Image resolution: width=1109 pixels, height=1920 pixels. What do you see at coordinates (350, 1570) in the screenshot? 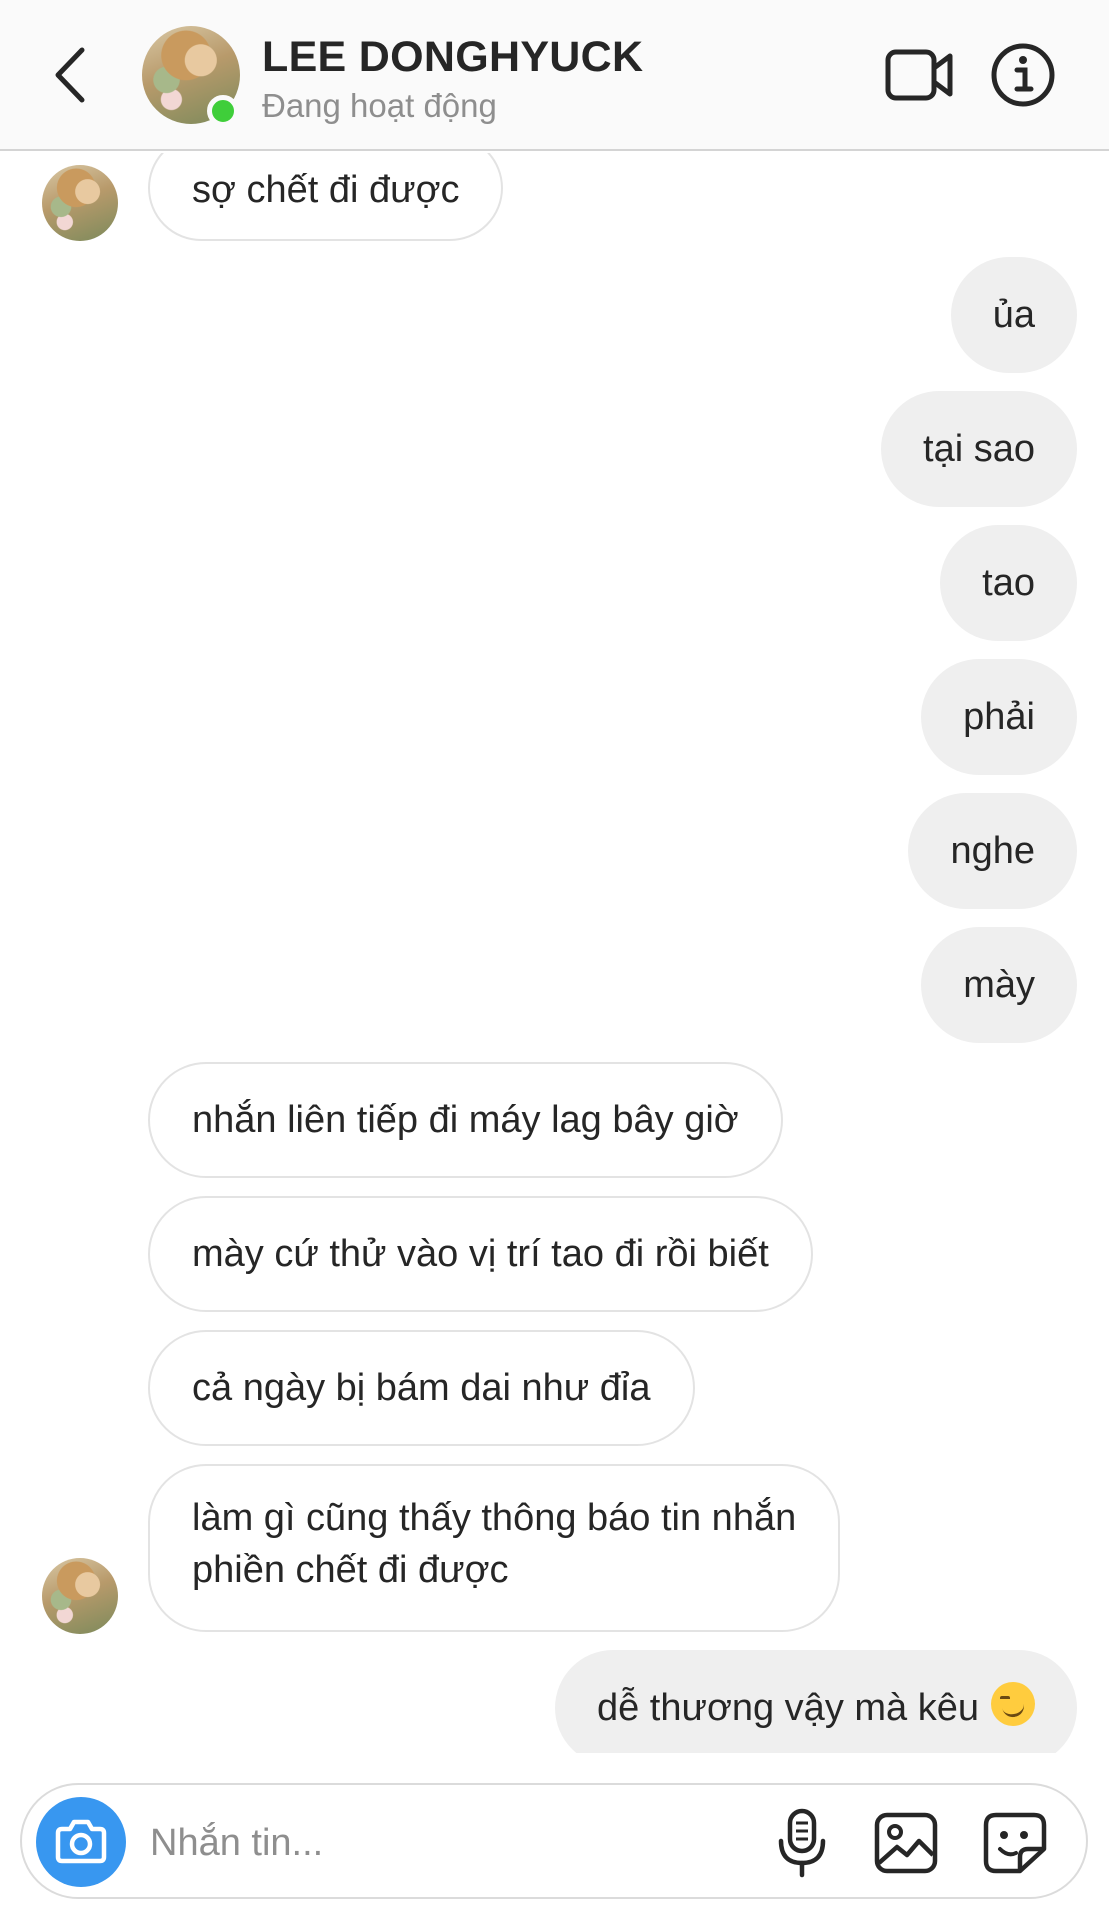
I see `message-line: phiền chết đi được` at bounding box center [350, 1570].